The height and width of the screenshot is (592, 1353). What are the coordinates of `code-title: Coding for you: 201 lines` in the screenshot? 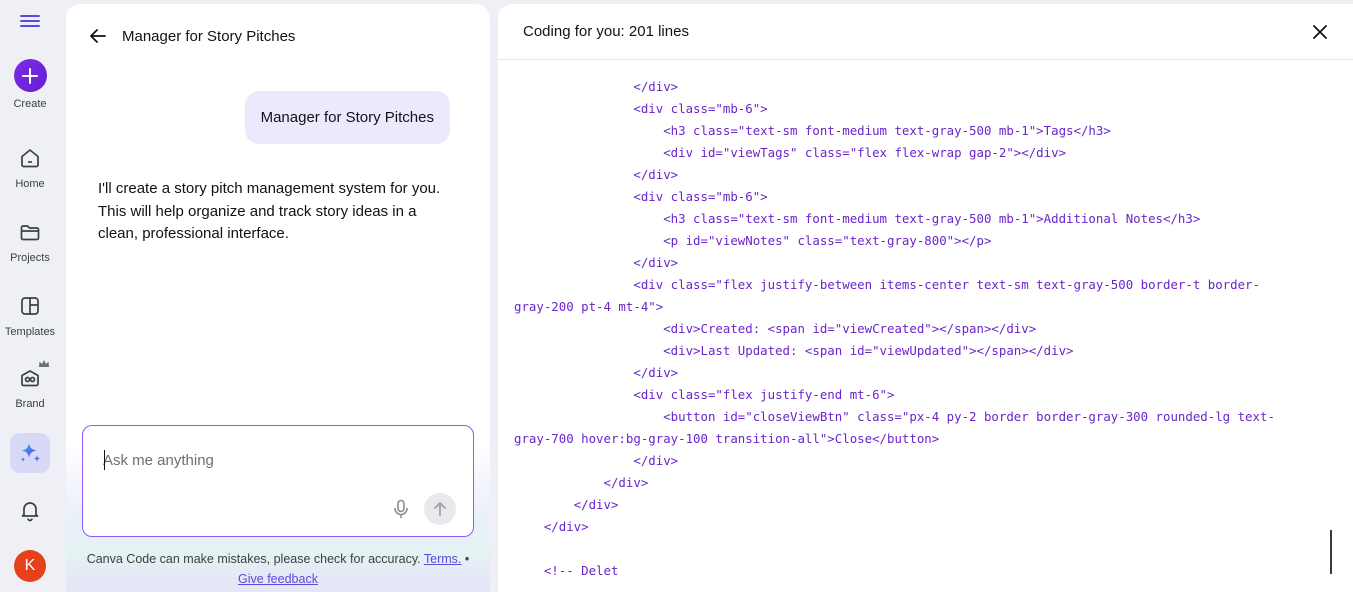 It's located at (606, 31).